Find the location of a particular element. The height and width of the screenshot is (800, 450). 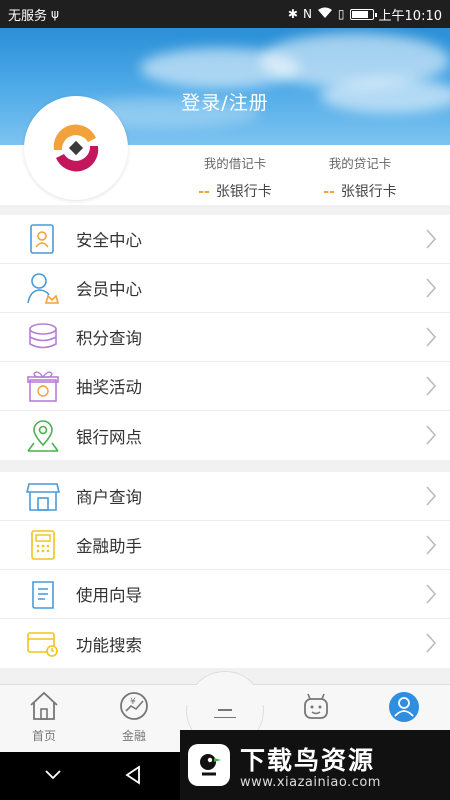

nav-profile is located at coordinates (404, 709).